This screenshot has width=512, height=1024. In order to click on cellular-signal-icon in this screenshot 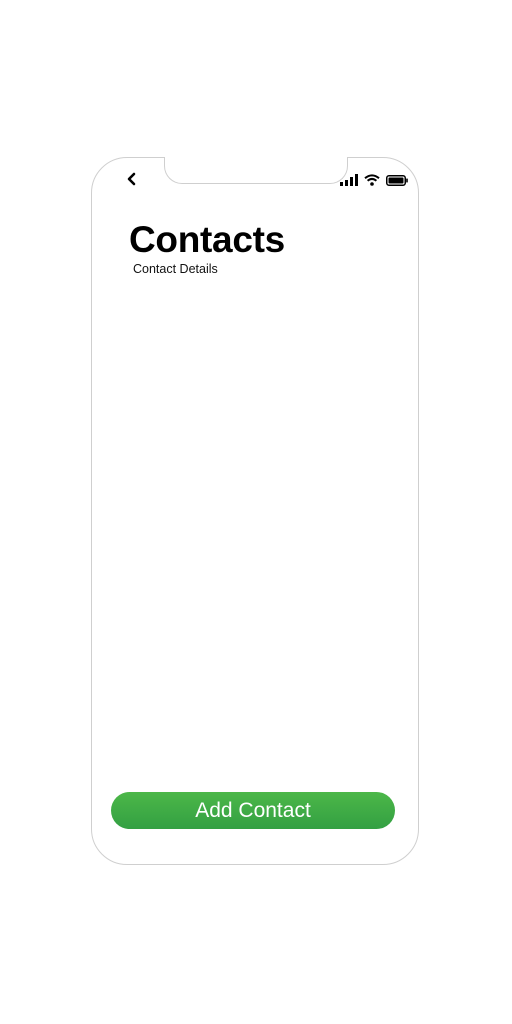, I will do `click(349, 182)`.